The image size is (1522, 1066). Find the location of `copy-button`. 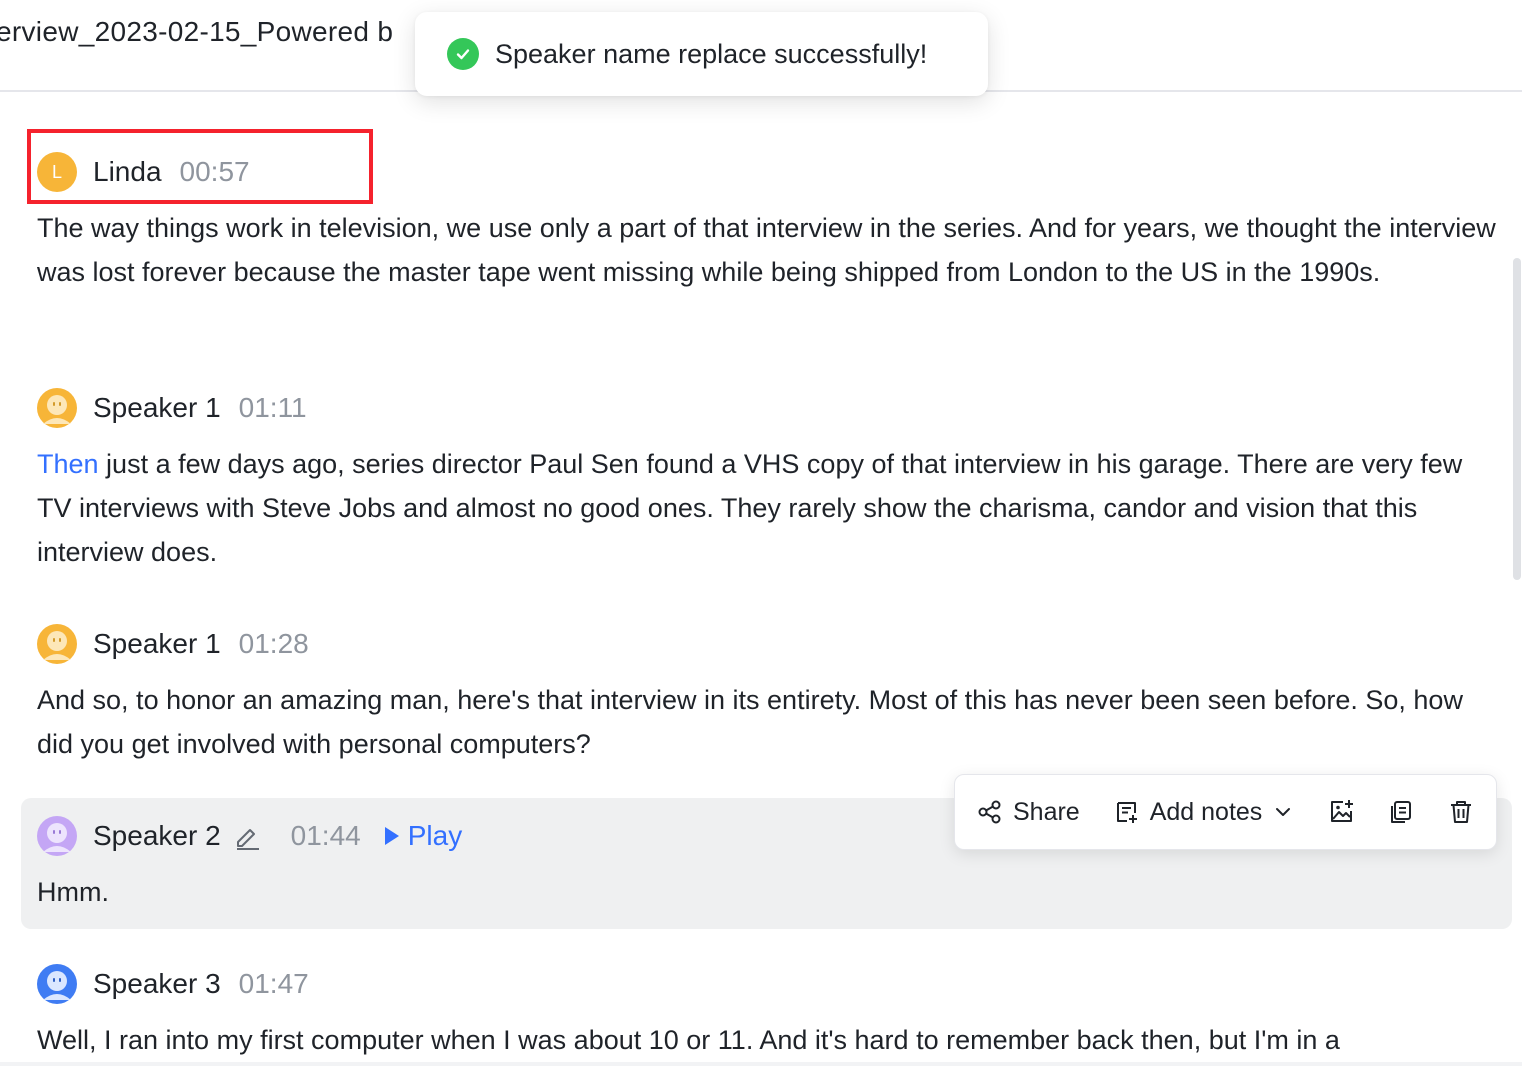

copy-button is located at coordinates (1401, 812).